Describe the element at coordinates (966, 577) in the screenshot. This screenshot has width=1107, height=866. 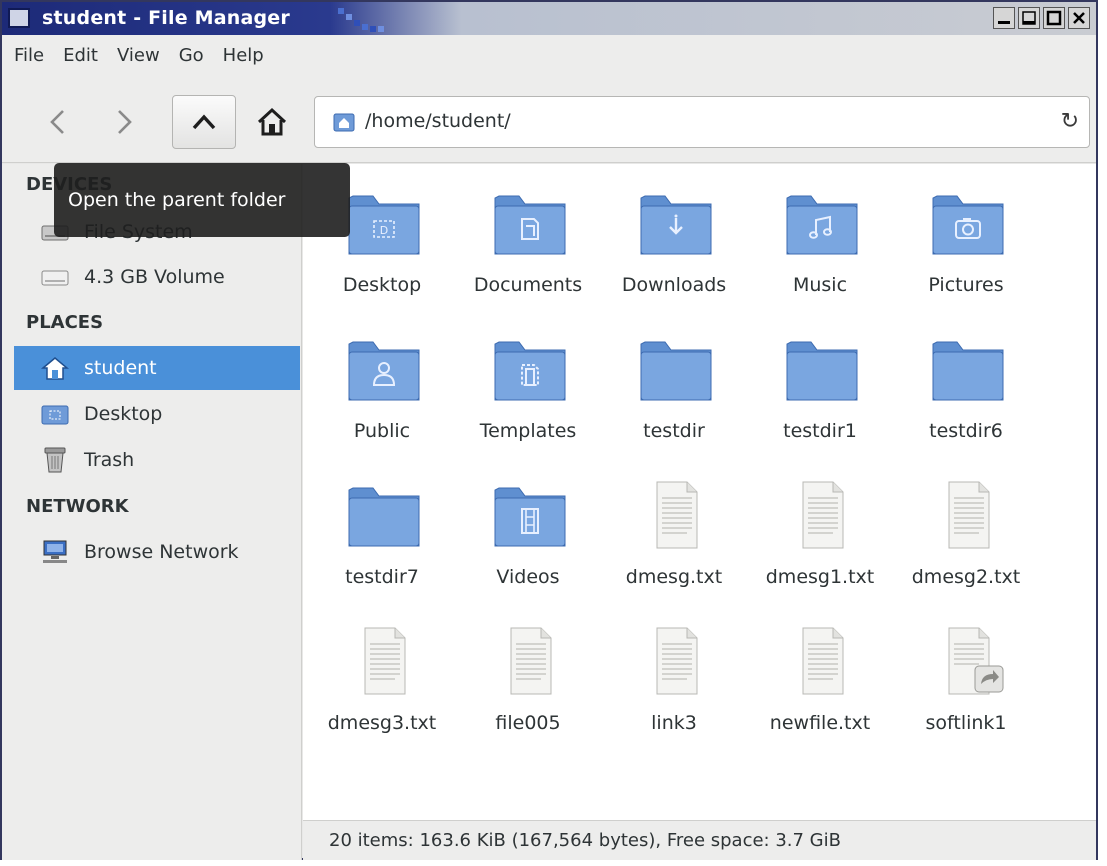
I see `file-name: dmesg2.txt` at that location.